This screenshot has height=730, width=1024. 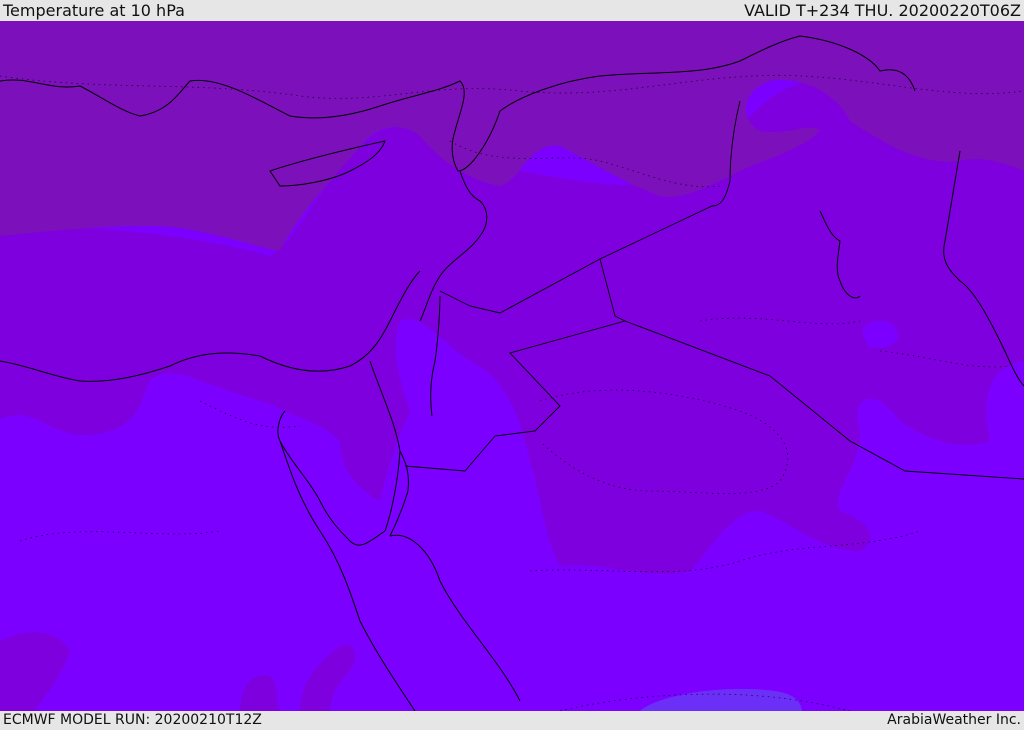 I want to click on model-run-label: ECMWF MODEL RUN: 20200210T12Z, so click(x=132, y=720).